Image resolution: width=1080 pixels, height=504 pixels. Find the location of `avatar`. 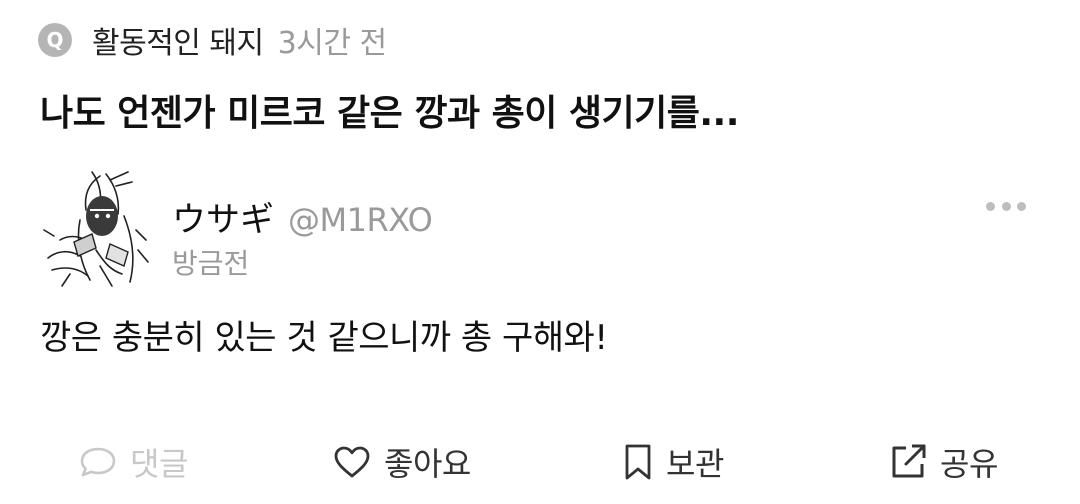

avatar is located at coordinates (96, 229).